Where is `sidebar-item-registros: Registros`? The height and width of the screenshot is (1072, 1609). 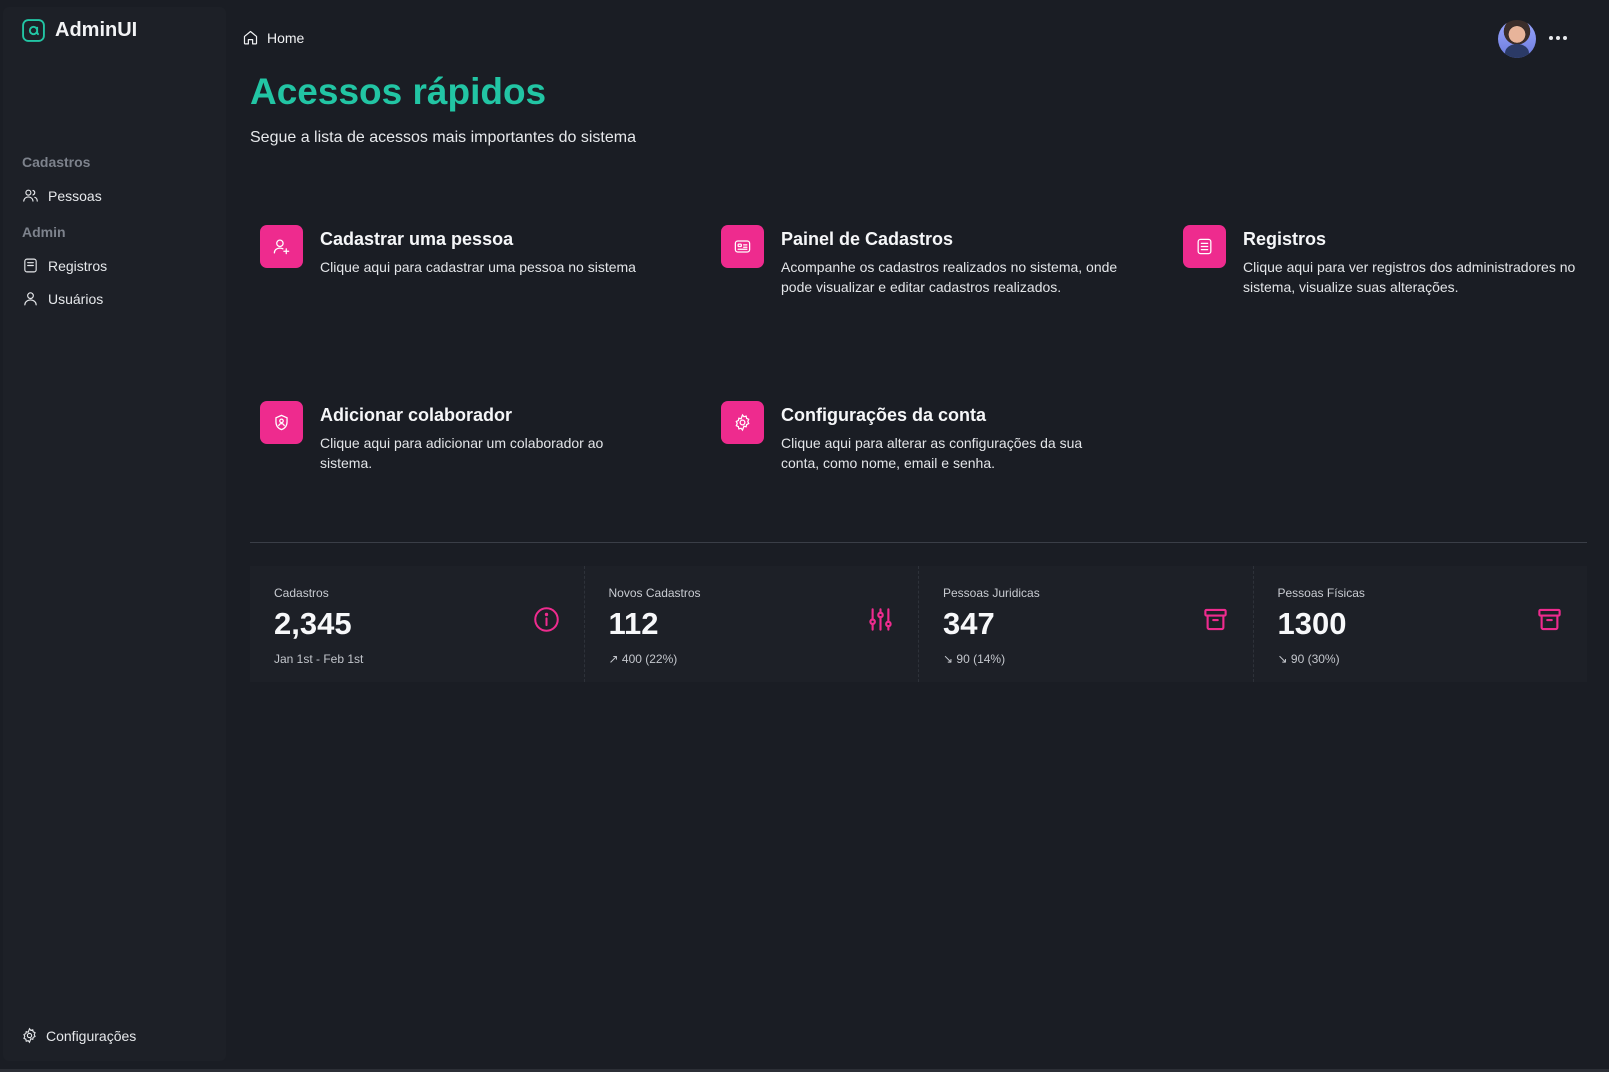
sidebar-item-registros: Registros is located at coordinates (64, 265).